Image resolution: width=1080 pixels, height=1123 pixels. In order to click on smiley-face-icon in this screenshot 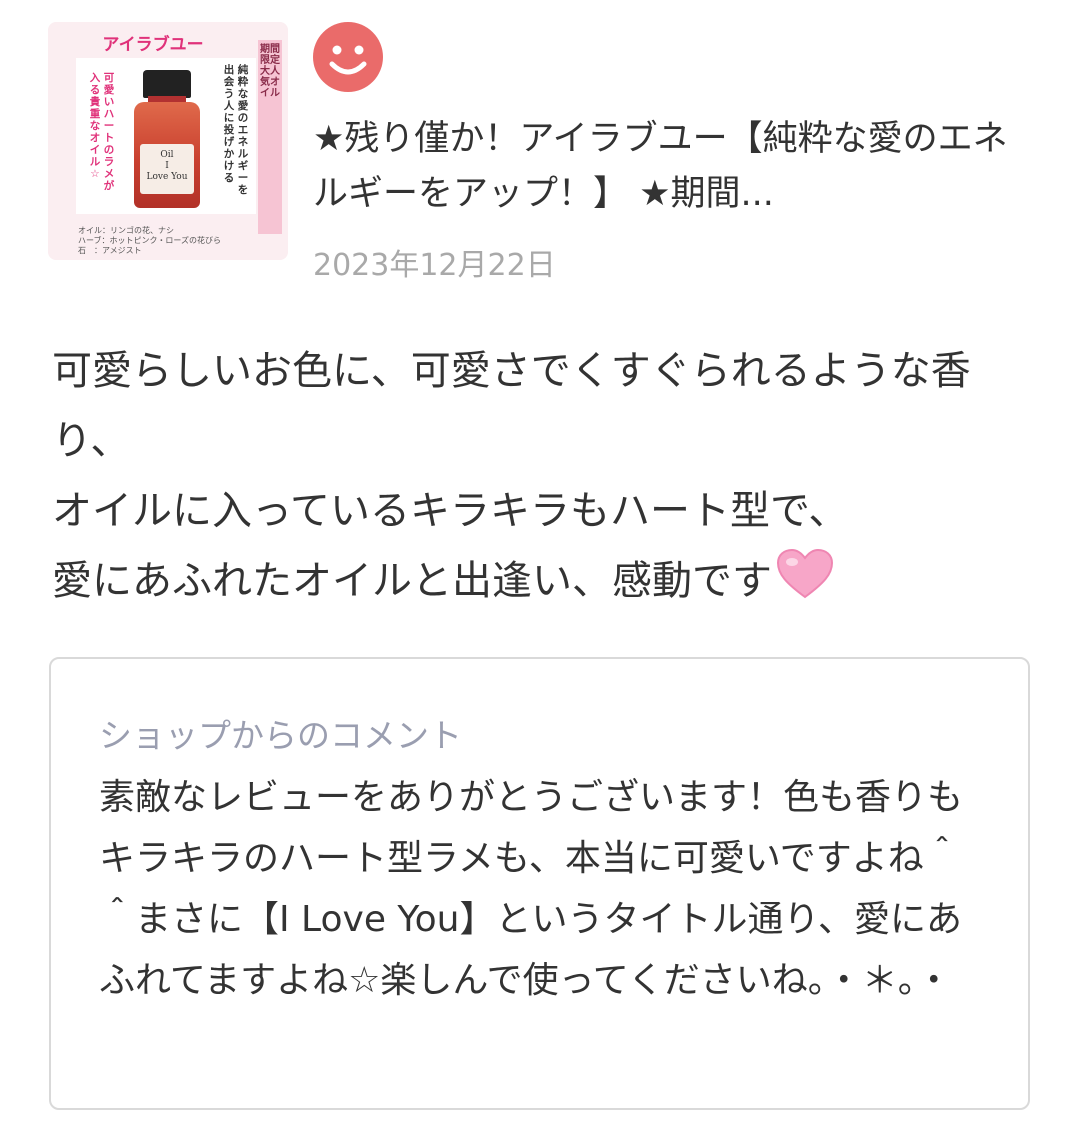, I will do `click(348, 60)`.